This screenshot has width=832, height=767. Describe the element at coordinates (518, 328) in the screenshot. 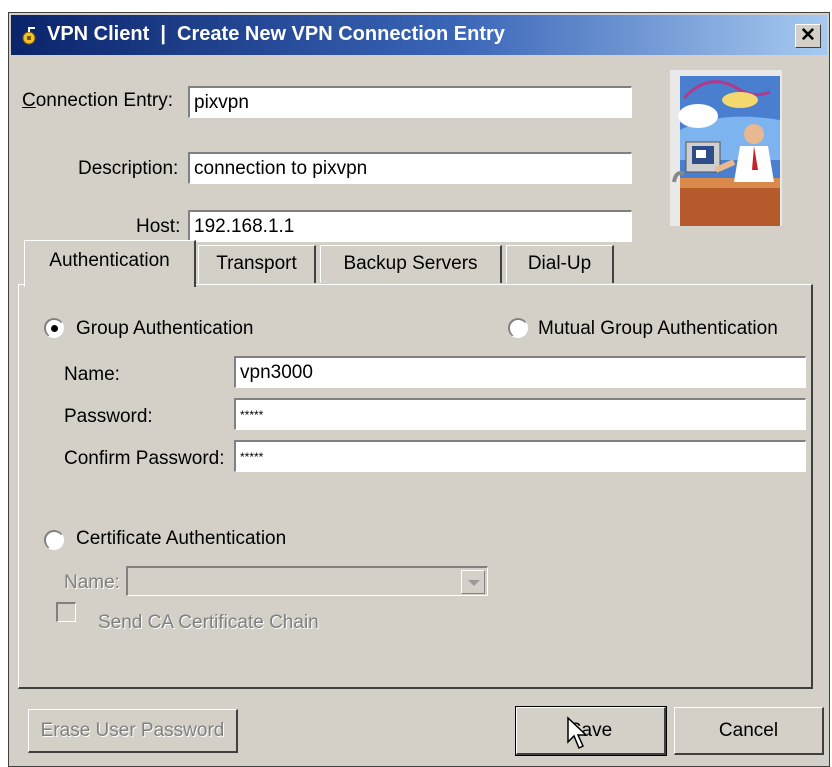

I see `mutual-group-auth-radio` at that location.